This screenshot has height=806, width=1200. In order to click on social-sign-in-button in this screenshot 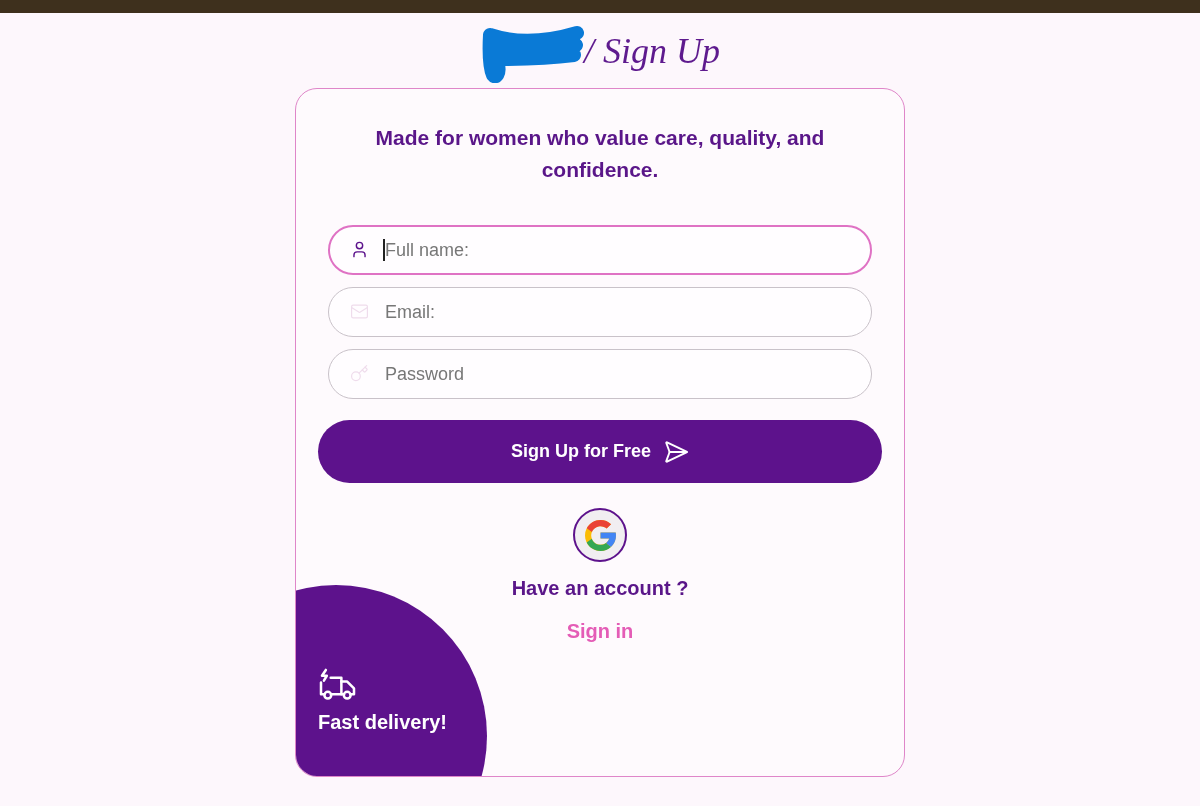, I will do `click(600, 535)`.